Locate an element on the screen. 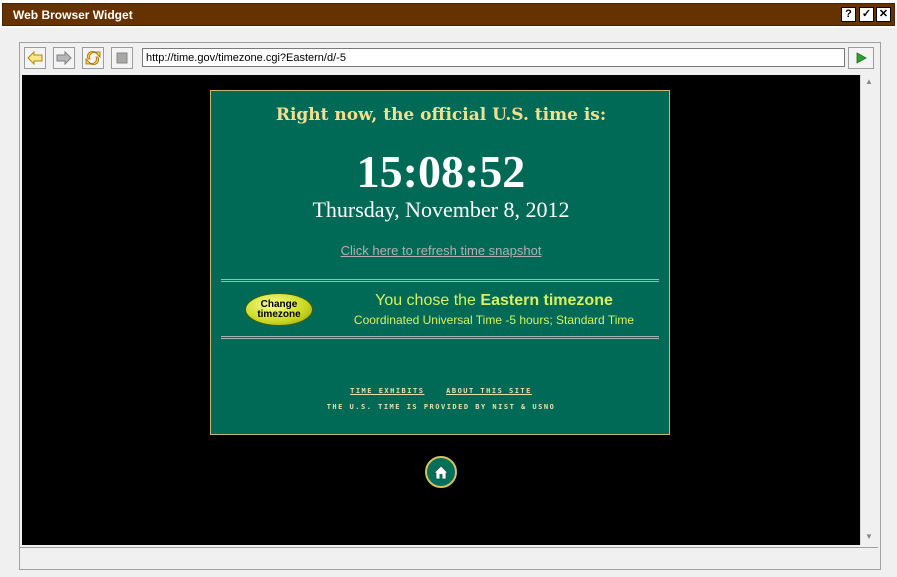 The image size is (897, 577). go-button is located at coordinates (861, 58).